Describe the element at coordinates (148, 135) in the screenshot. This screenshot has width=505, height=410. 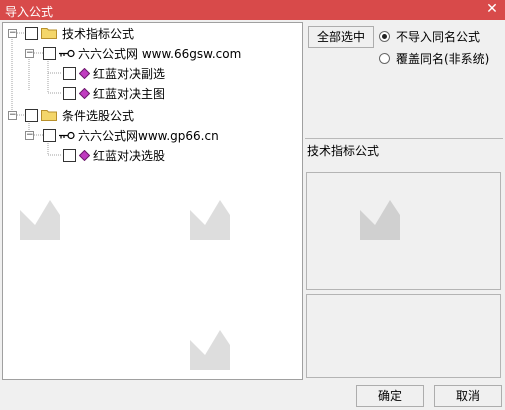
I see `tree-node-label: 六六公式网www.gp66.cn` at that location.